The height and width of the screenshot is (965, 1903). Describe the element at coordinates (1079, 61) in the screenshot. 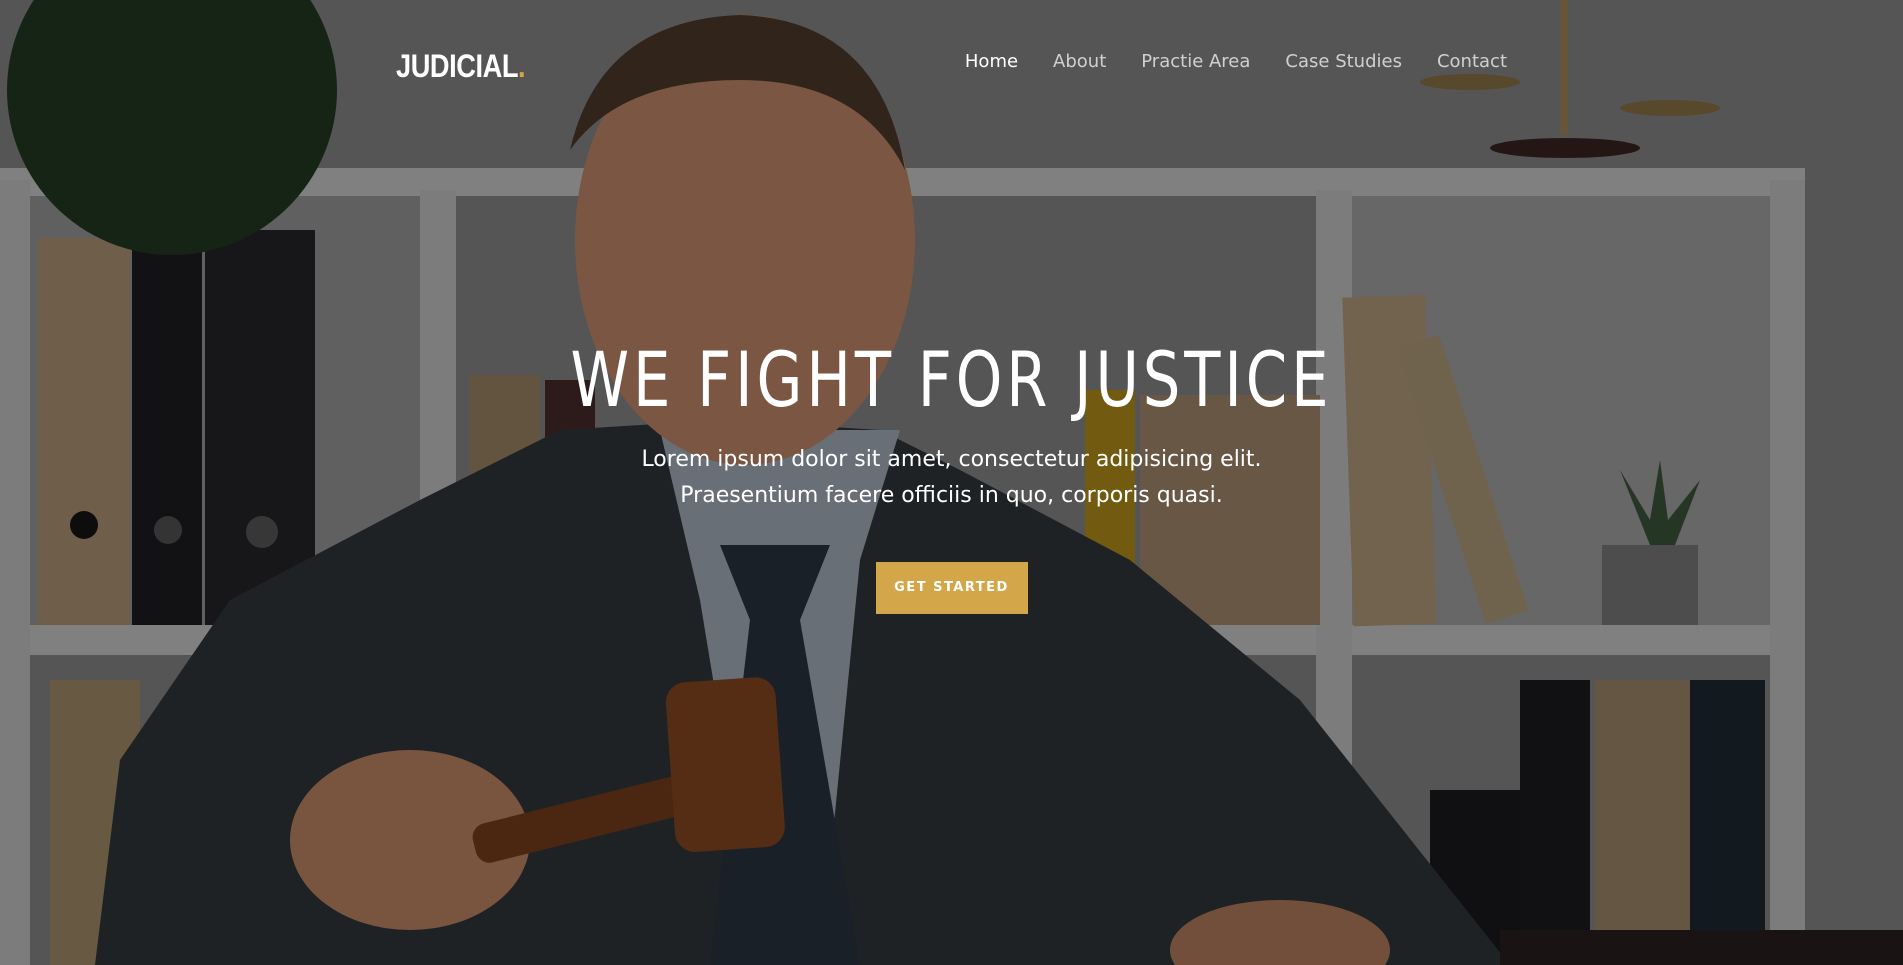

I see `nav-item-about: About` at that location.